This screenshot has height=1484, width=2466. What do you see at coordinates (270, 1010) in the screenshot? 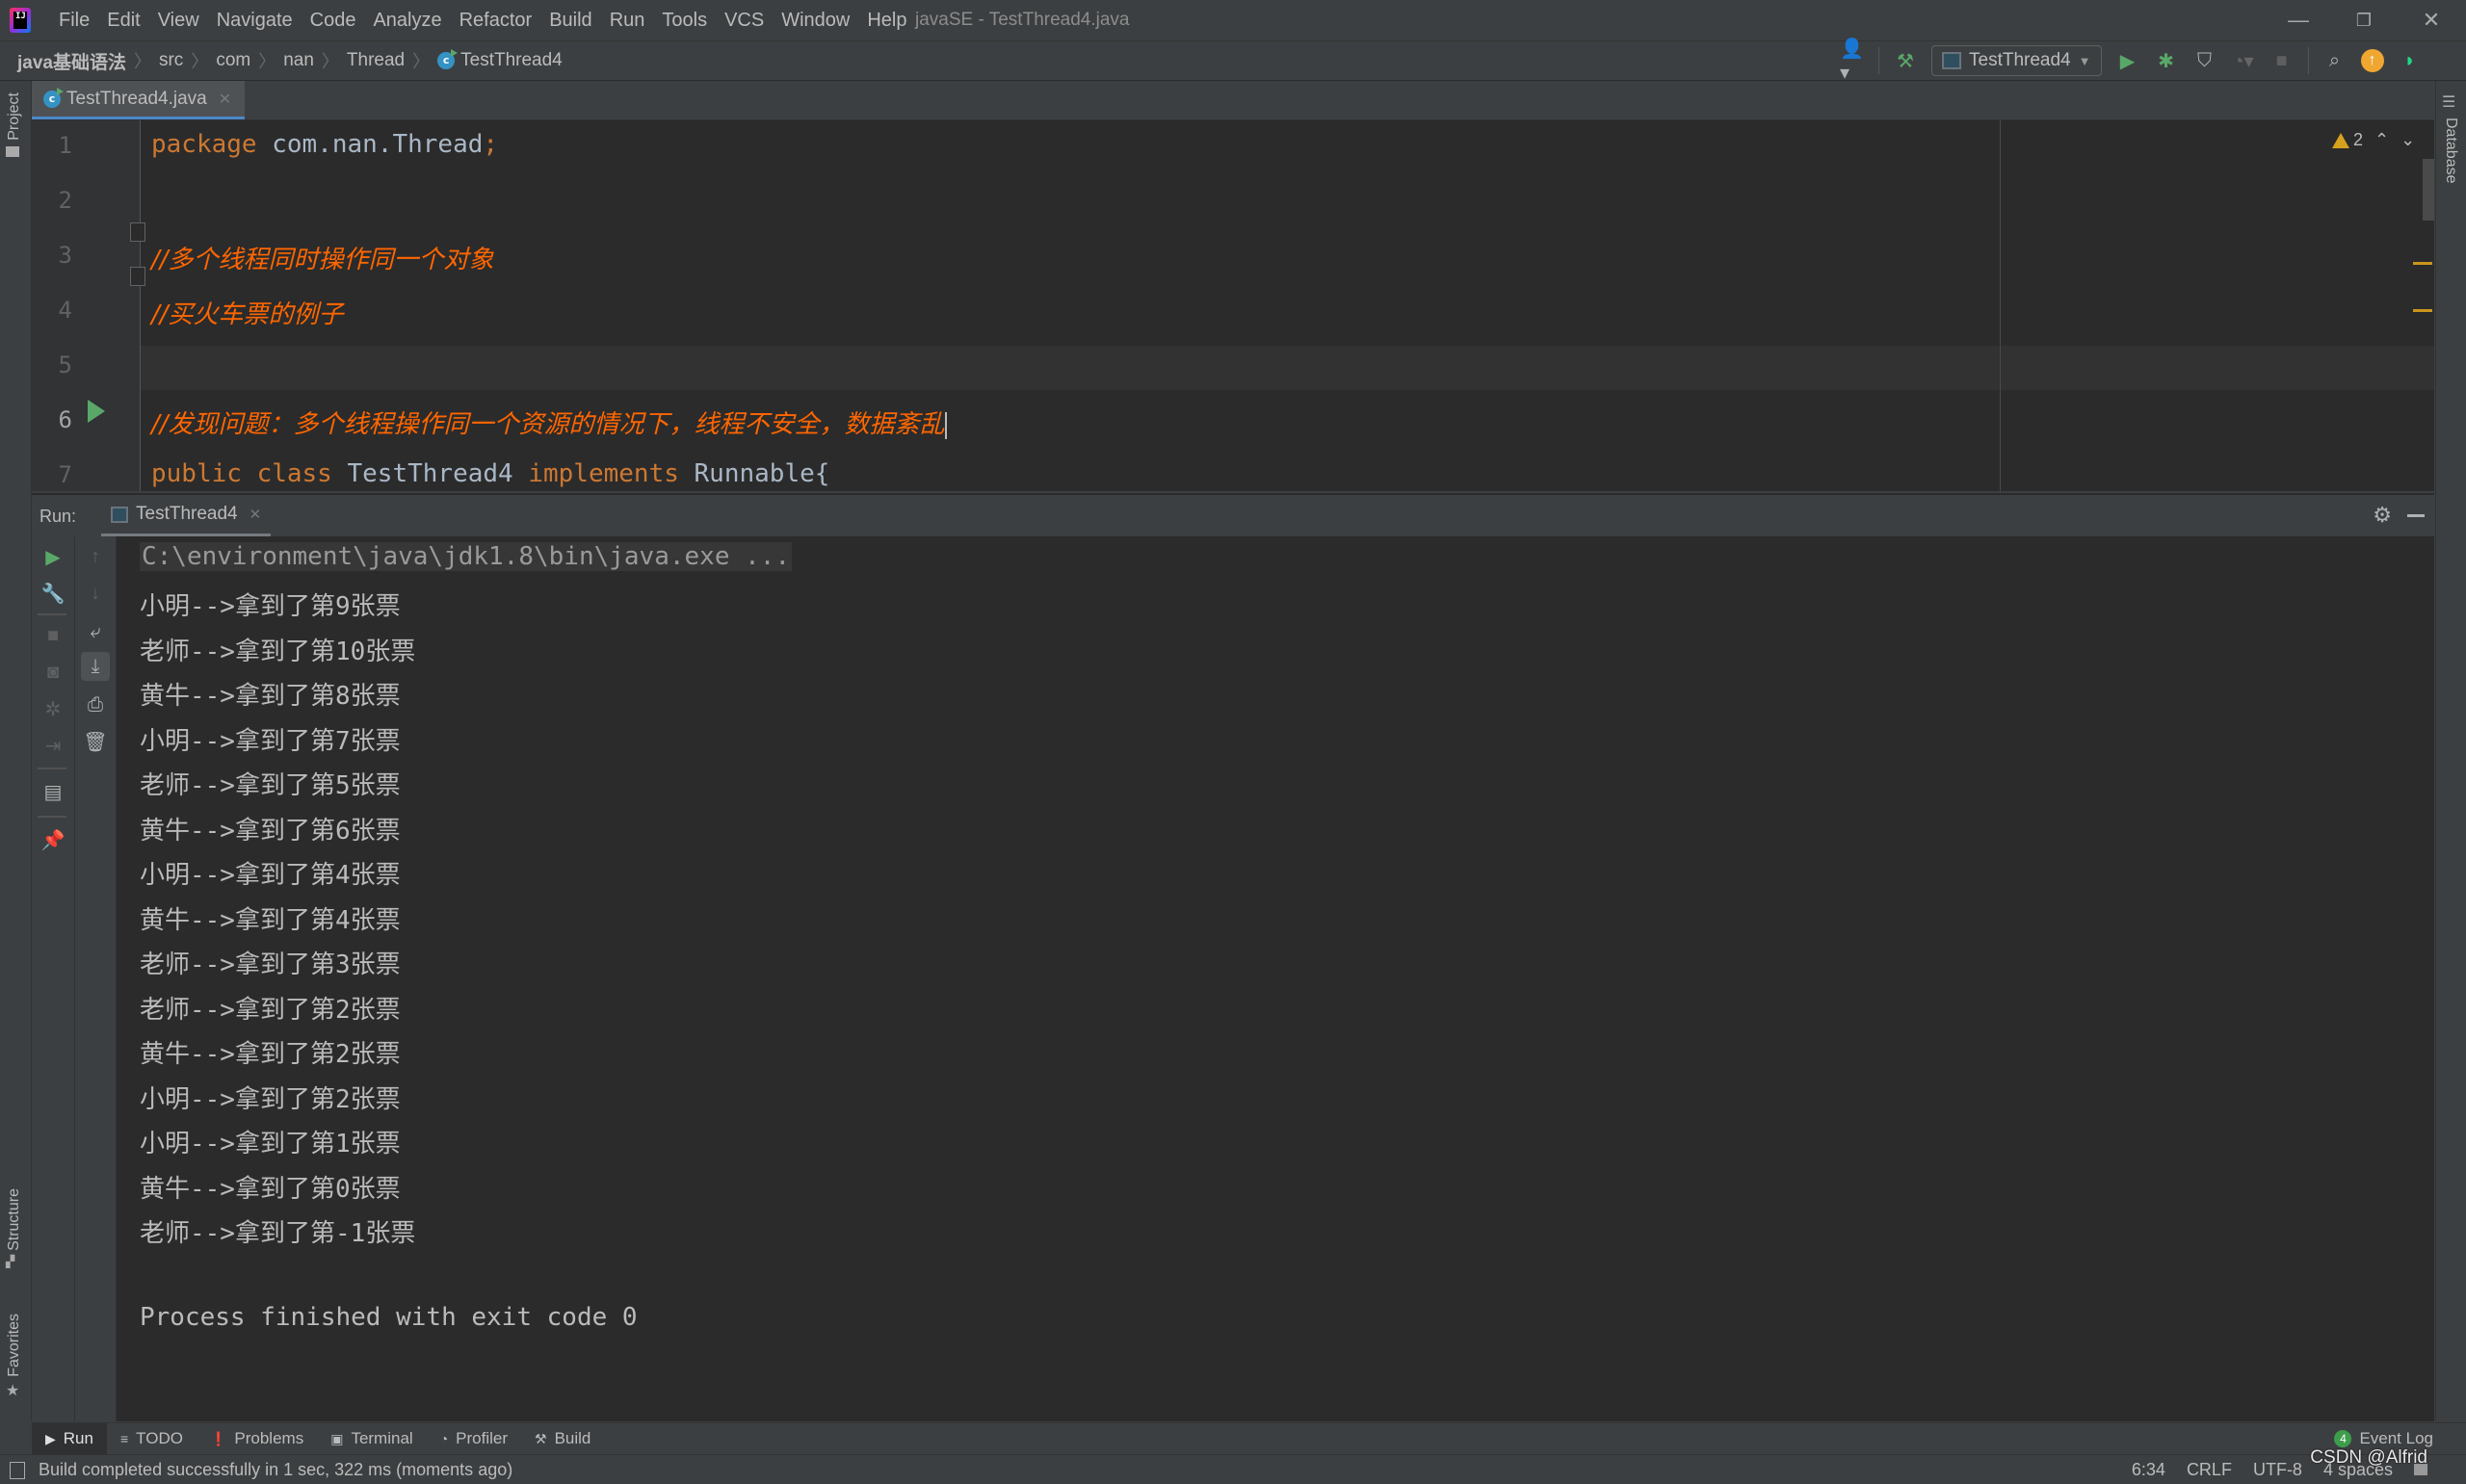
I see `output-line: 老师-->拿到了第2张票` at bounding box center [270, 1010].